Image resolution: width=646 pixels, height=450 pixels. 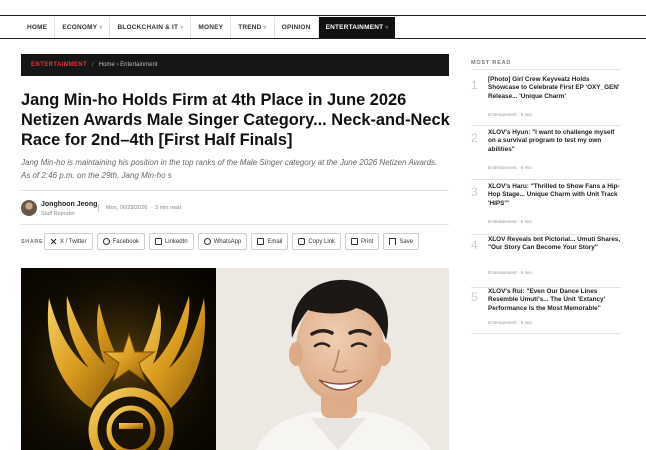 I want to click on most-read-title: MOST READ, so click(x=491, y=63).